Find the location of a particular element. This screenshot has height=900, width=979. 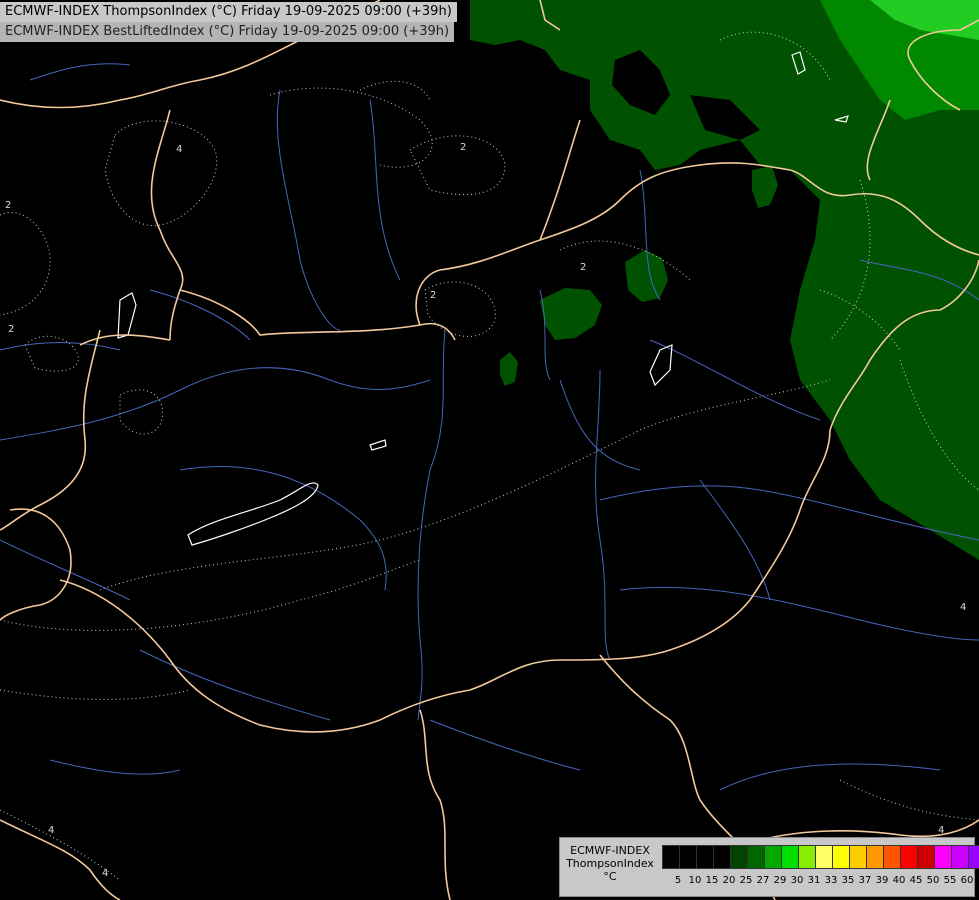

legend-parameter: ThompsonIndex is located at coordinates (610, 863).